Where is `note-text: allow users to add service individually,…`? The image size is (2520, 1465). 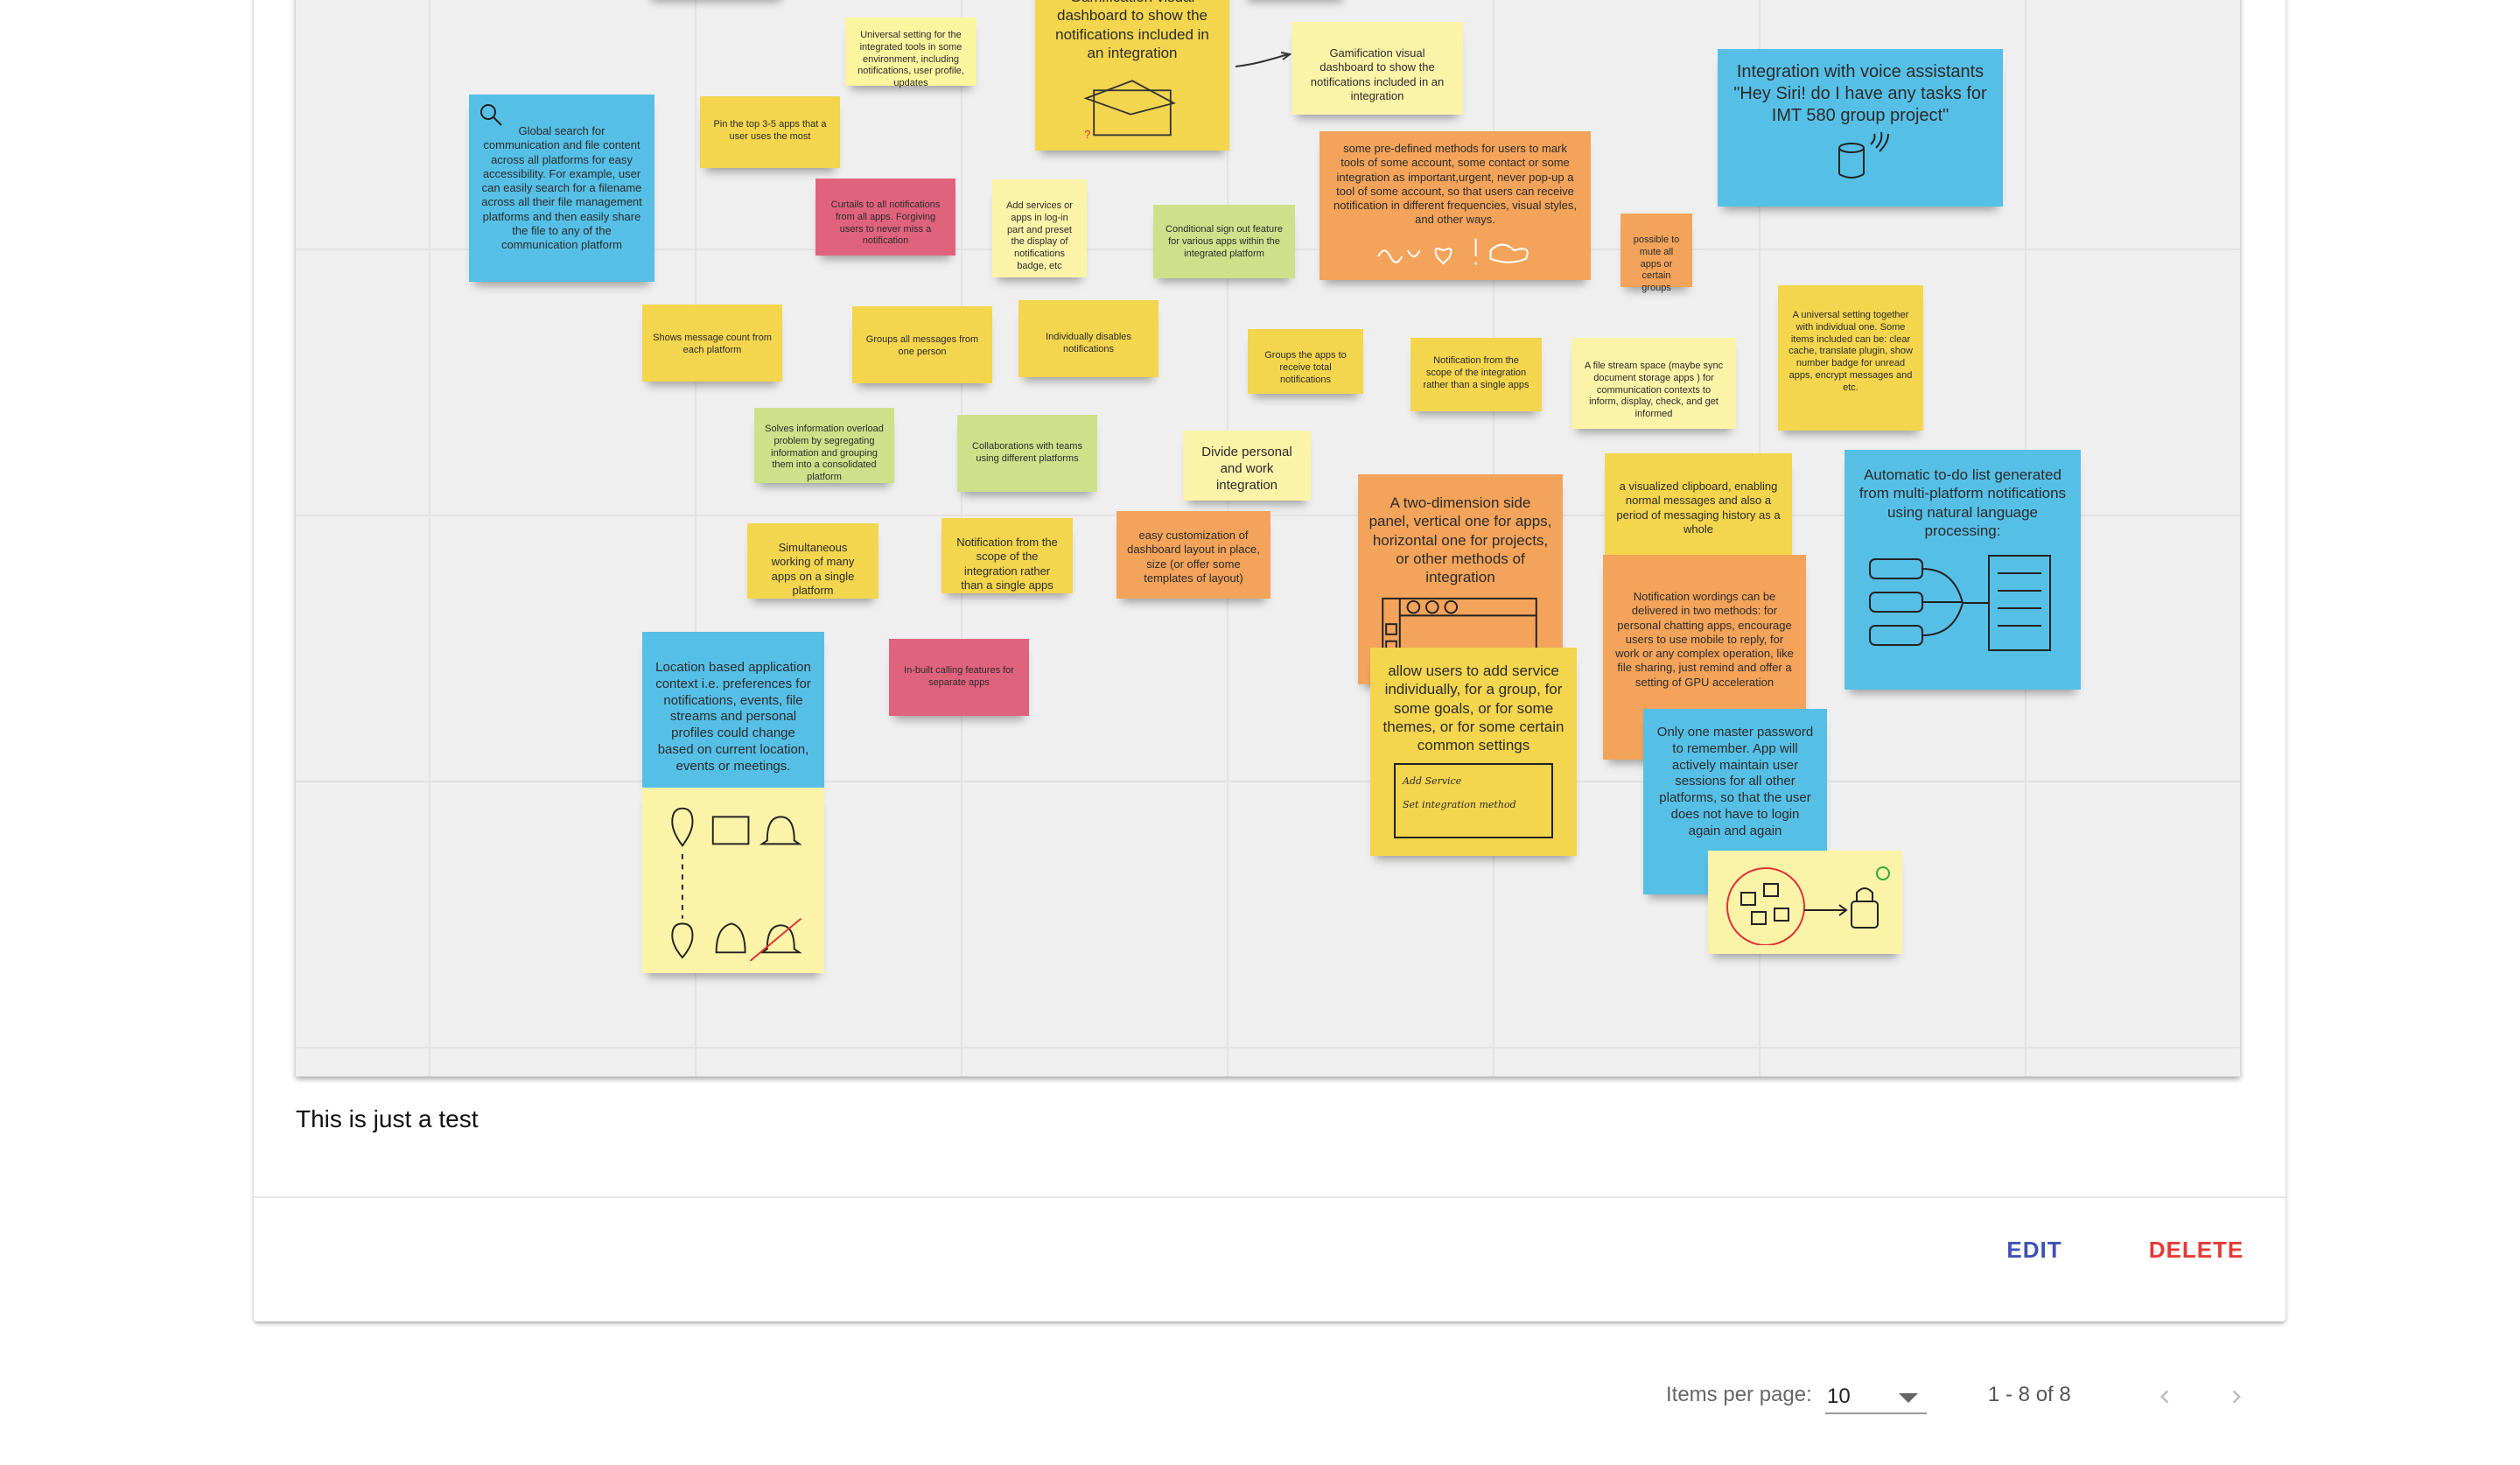
note-text: allow users to add service individually,… is located at coordinates (1473, 708).